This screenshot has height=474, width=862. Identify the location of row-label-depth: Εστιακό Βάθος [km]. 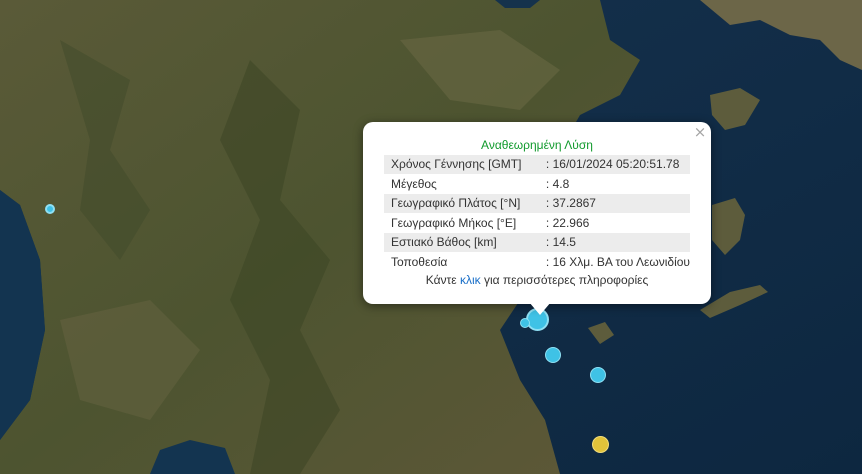
(463, 242).